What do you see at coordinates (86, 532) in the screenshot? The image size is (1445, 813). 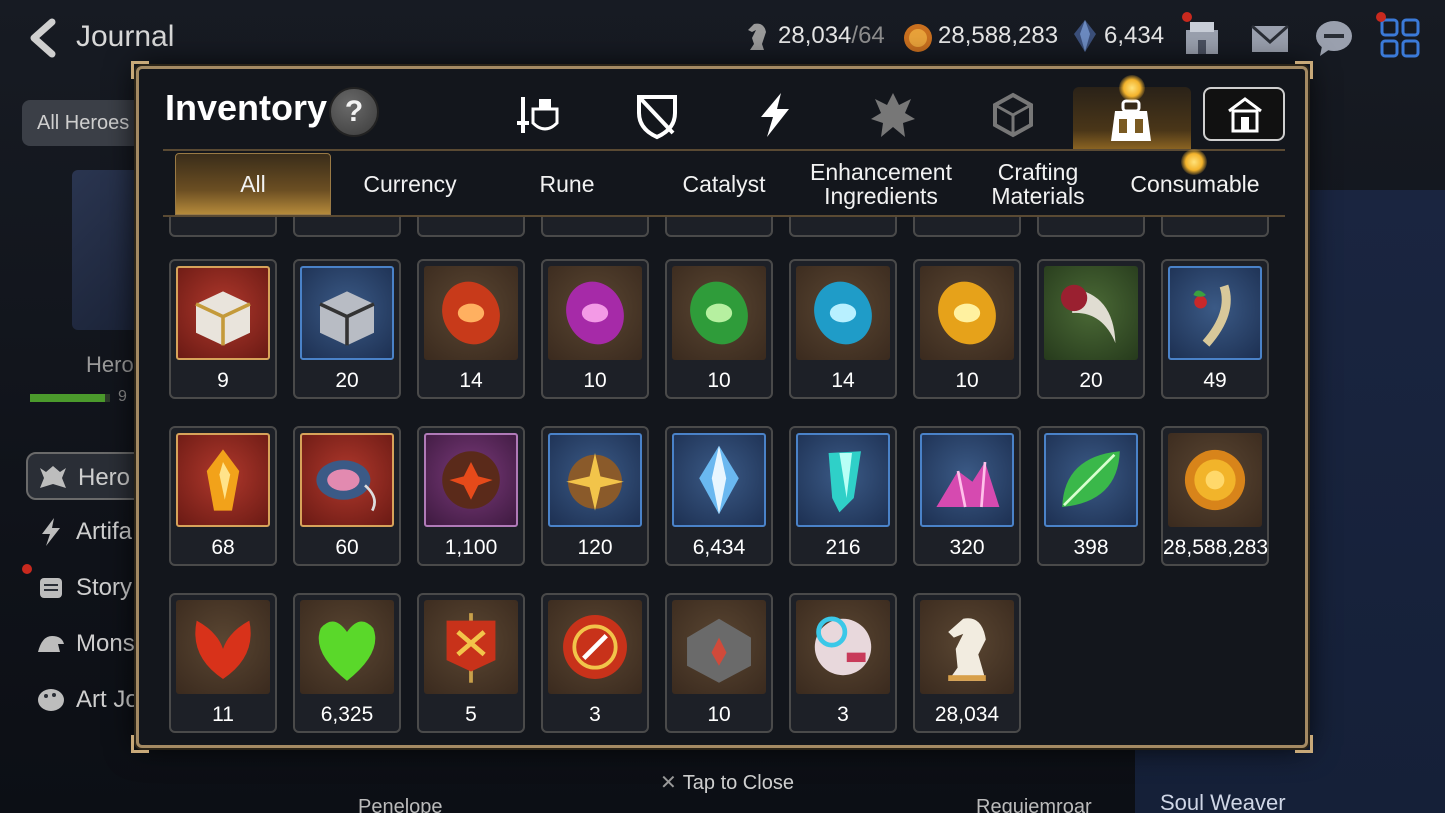 I see `sidebar-item-artifact: Artifa` at bounding box center [86, 532].